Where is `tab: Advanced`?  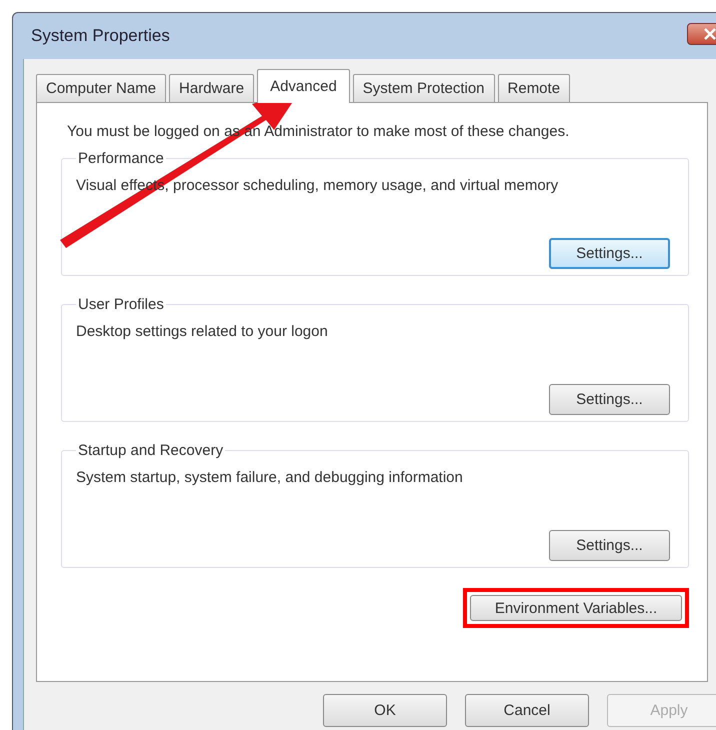 tab: Advanced is located at coordinates (303, 86).